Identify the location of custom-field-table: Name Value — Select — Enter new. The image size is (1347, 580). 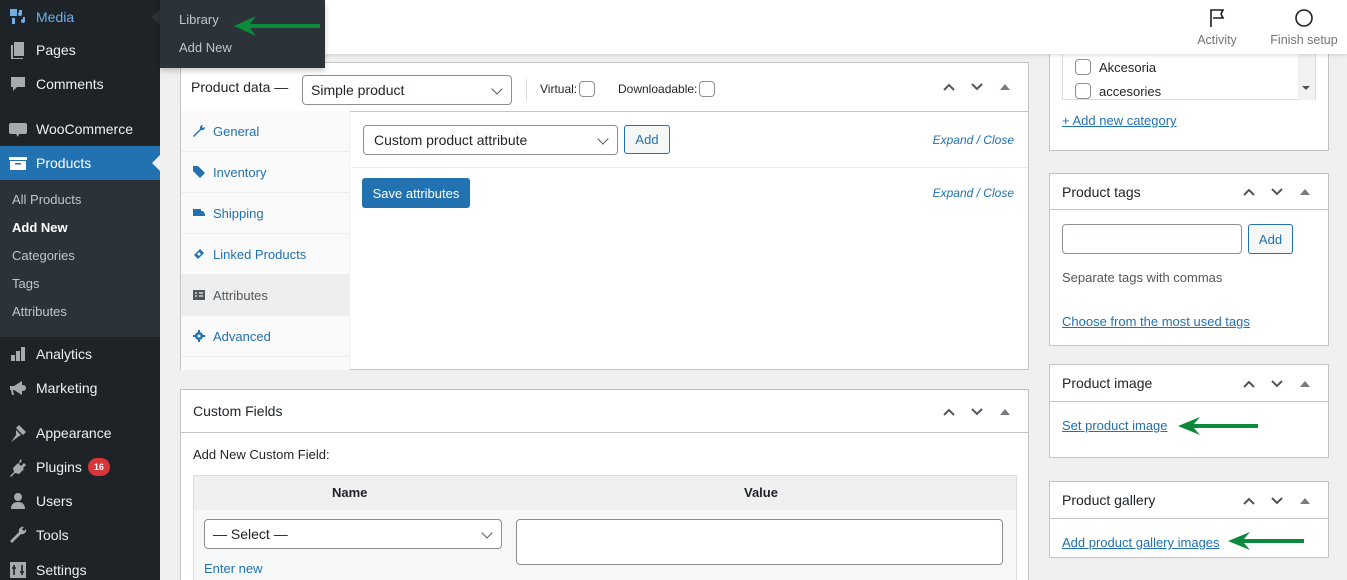
(605, 527).